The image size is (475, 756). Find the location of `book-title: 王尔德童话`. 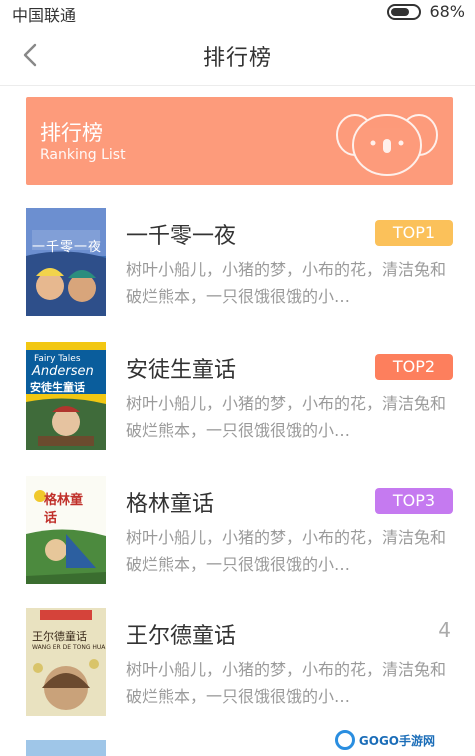

book-title: 王尔德童话 is located at coordinates (181, 636).